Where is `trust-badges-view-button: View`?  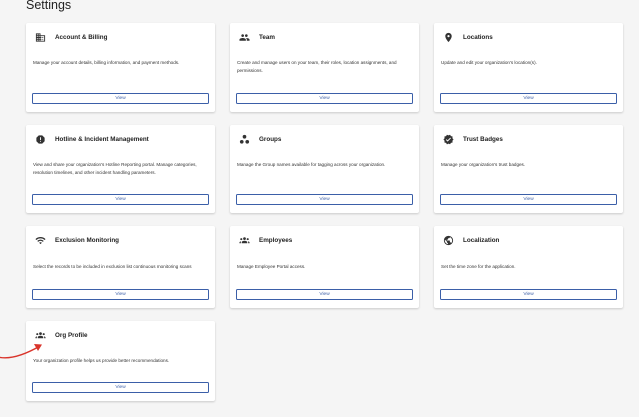
trust-badges-view-button: View is located at coordinates (528, 199).